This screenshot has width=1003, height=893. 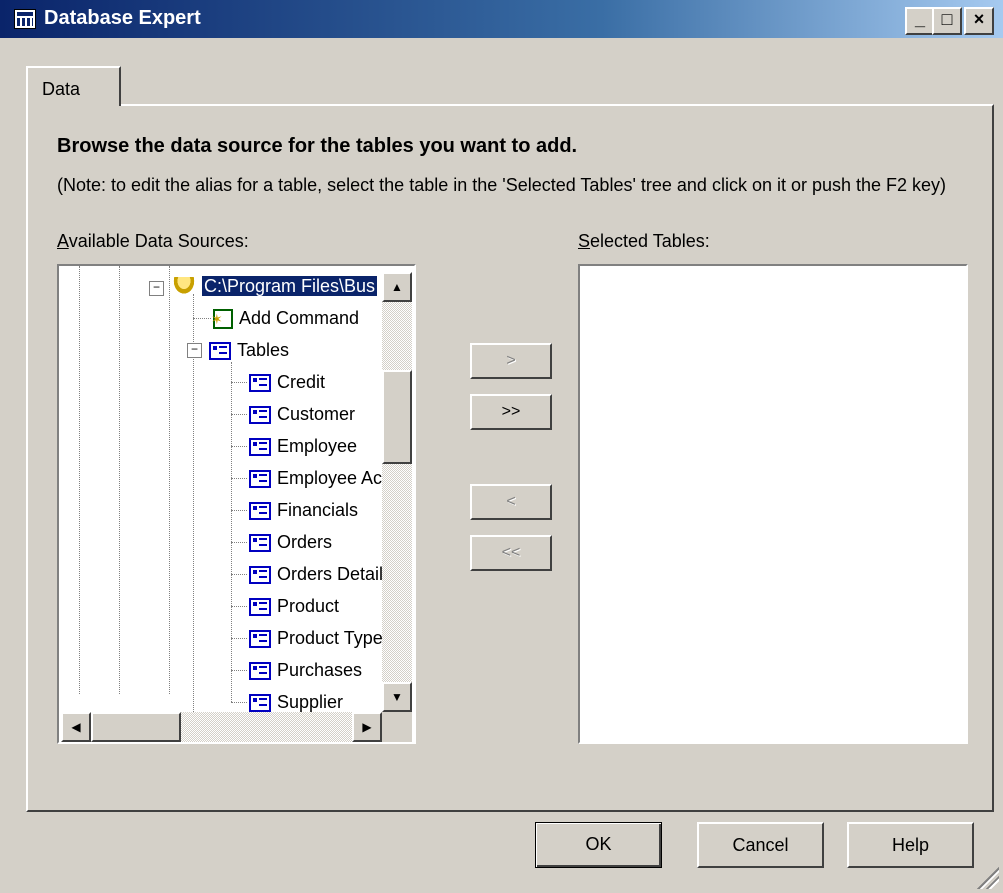 I want to click on horizontal-scroll-thumb, so click(x=136, y=727).